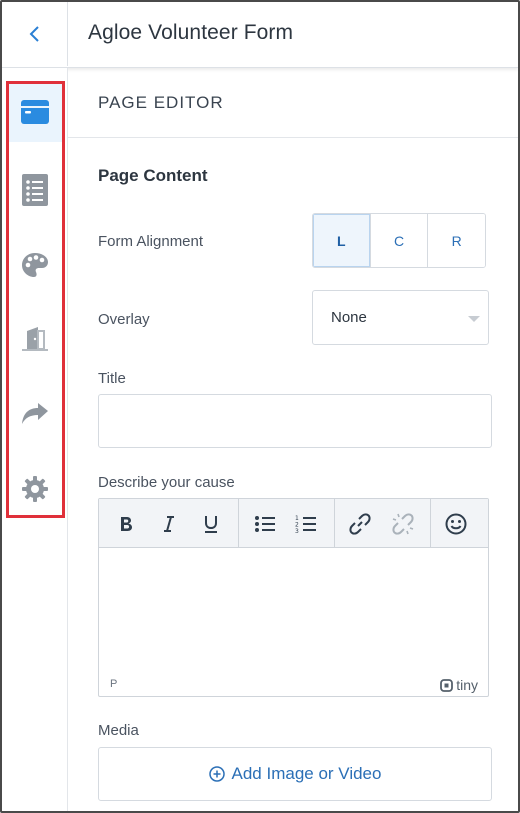 This screenshot has width=520, height=813. What do you see at coordinates (297, 531) in the screenshot?
I see `svg-text: 3` at bounding box center [297, 531].